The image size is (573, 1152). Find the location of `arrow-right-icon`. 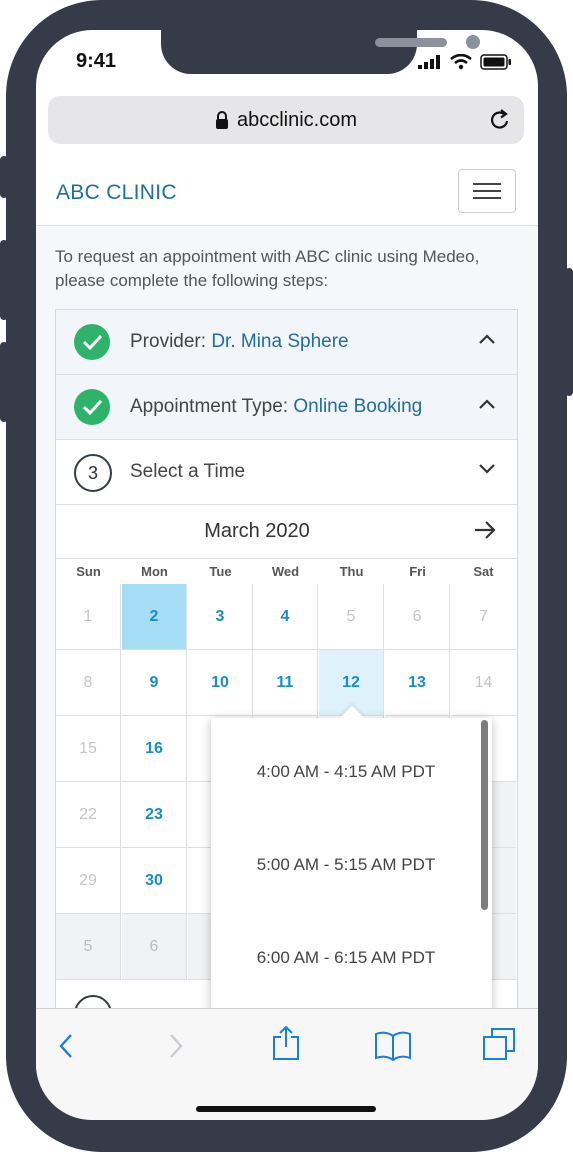

arrow-right-icon is located at coordinates (485, 530).